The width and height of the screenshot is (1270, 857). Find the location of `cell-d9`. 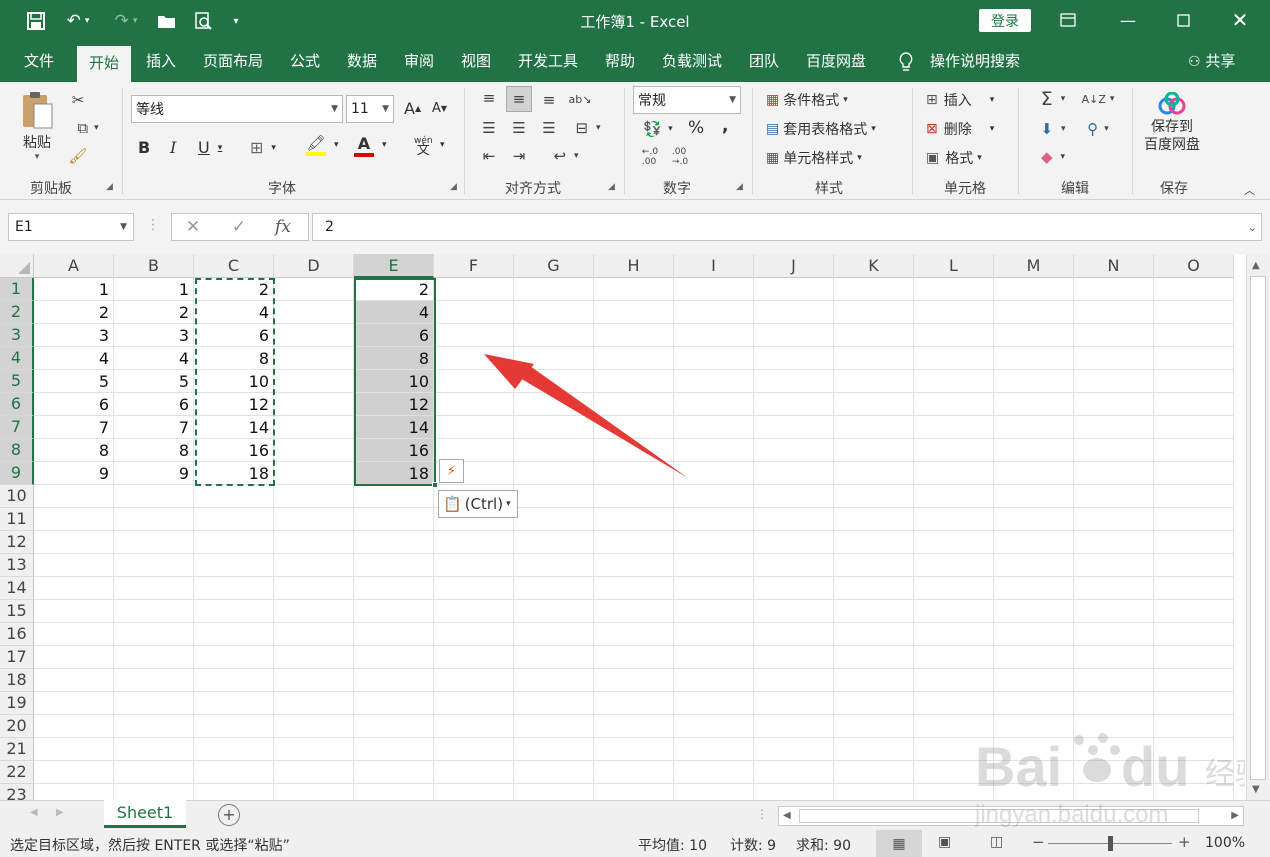

cell-d9 is located at coordinates (314, 473).